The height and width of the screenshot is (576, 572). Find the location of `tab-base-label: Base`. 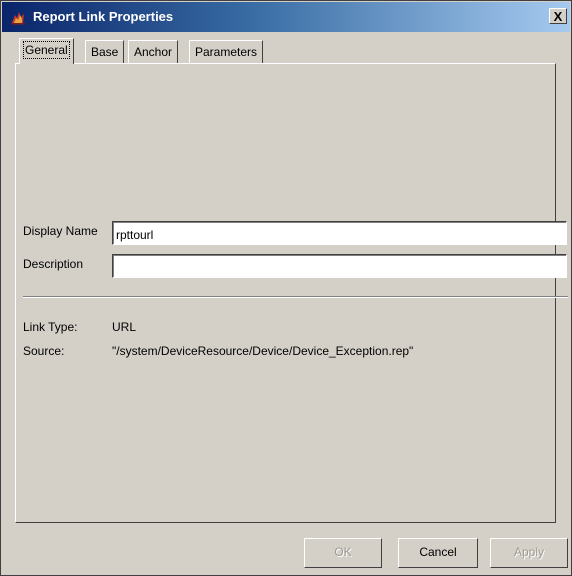

tab-base-label: Base is located at coordinates (105, 52).